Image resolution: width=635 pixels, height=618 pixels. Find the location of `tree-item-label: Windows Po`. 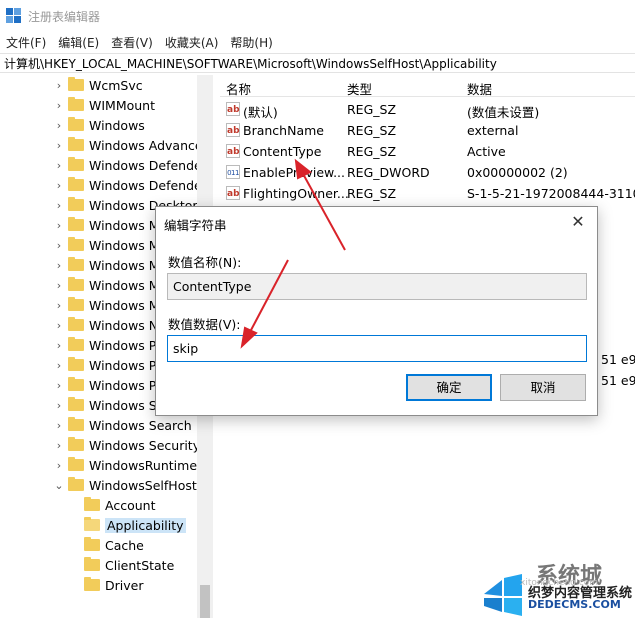

tree-item-label: Windows Po is located at coordinates (126, 385).